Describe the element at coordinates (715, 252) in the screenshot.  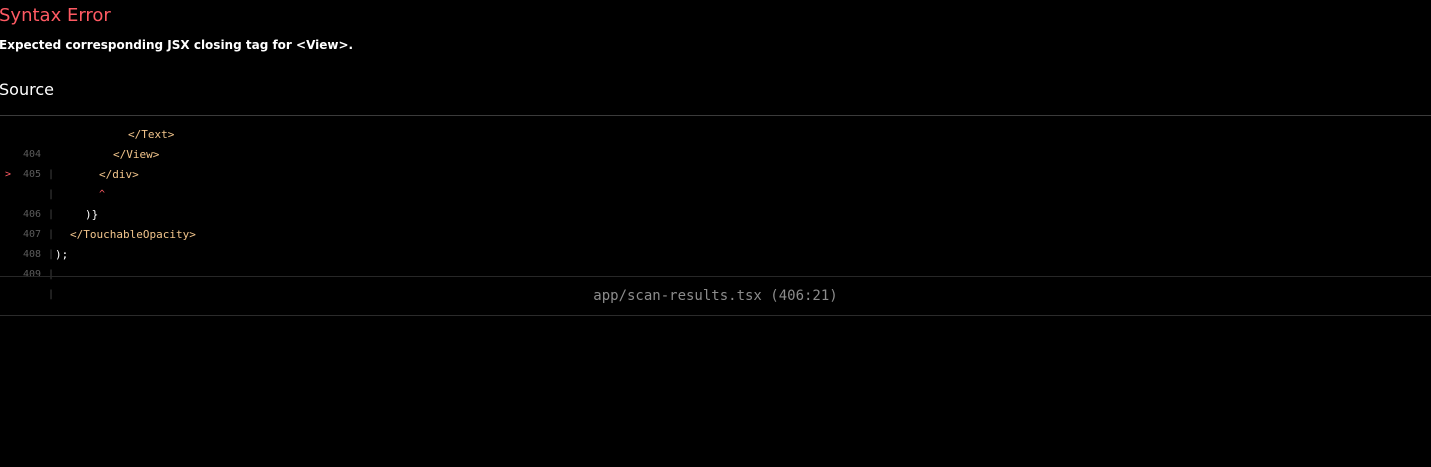
I see `code-line: 408 | </TouchableOpacity>` at that location.